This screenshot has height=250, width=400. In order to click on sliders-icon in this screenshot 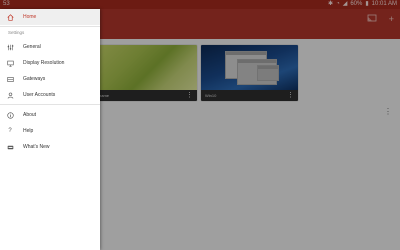, I will do `click(10, 47)`.